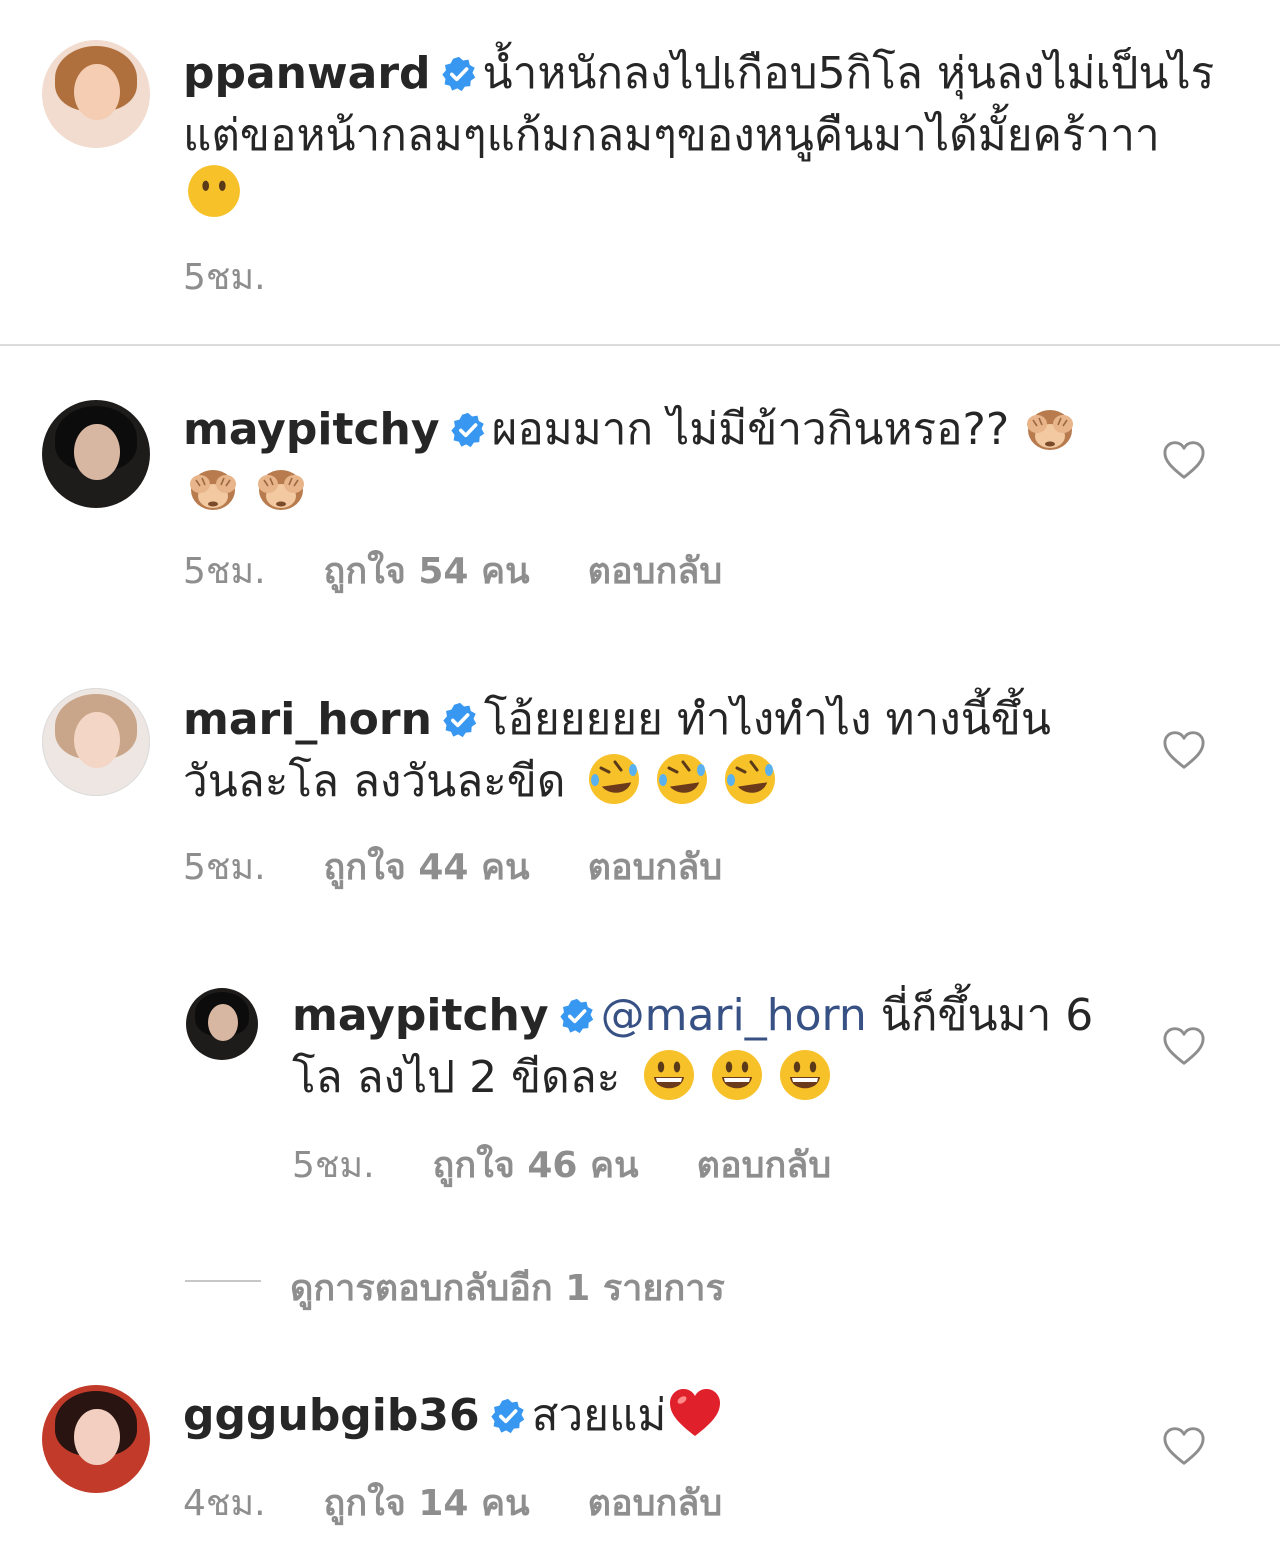 This screenshot has width=1280, height=1563. What do you see at coordinates (214, 193) in the screenshot?
I see `neutral-face-emoji-icon` at bounding box center [214, 193].